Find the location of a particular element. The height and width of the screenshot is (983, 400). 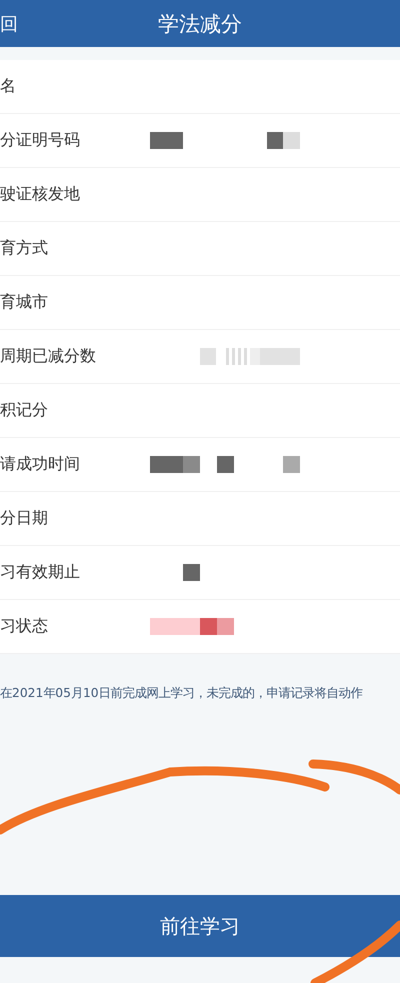

back-link: 回 is located at coordinates (9, 24).